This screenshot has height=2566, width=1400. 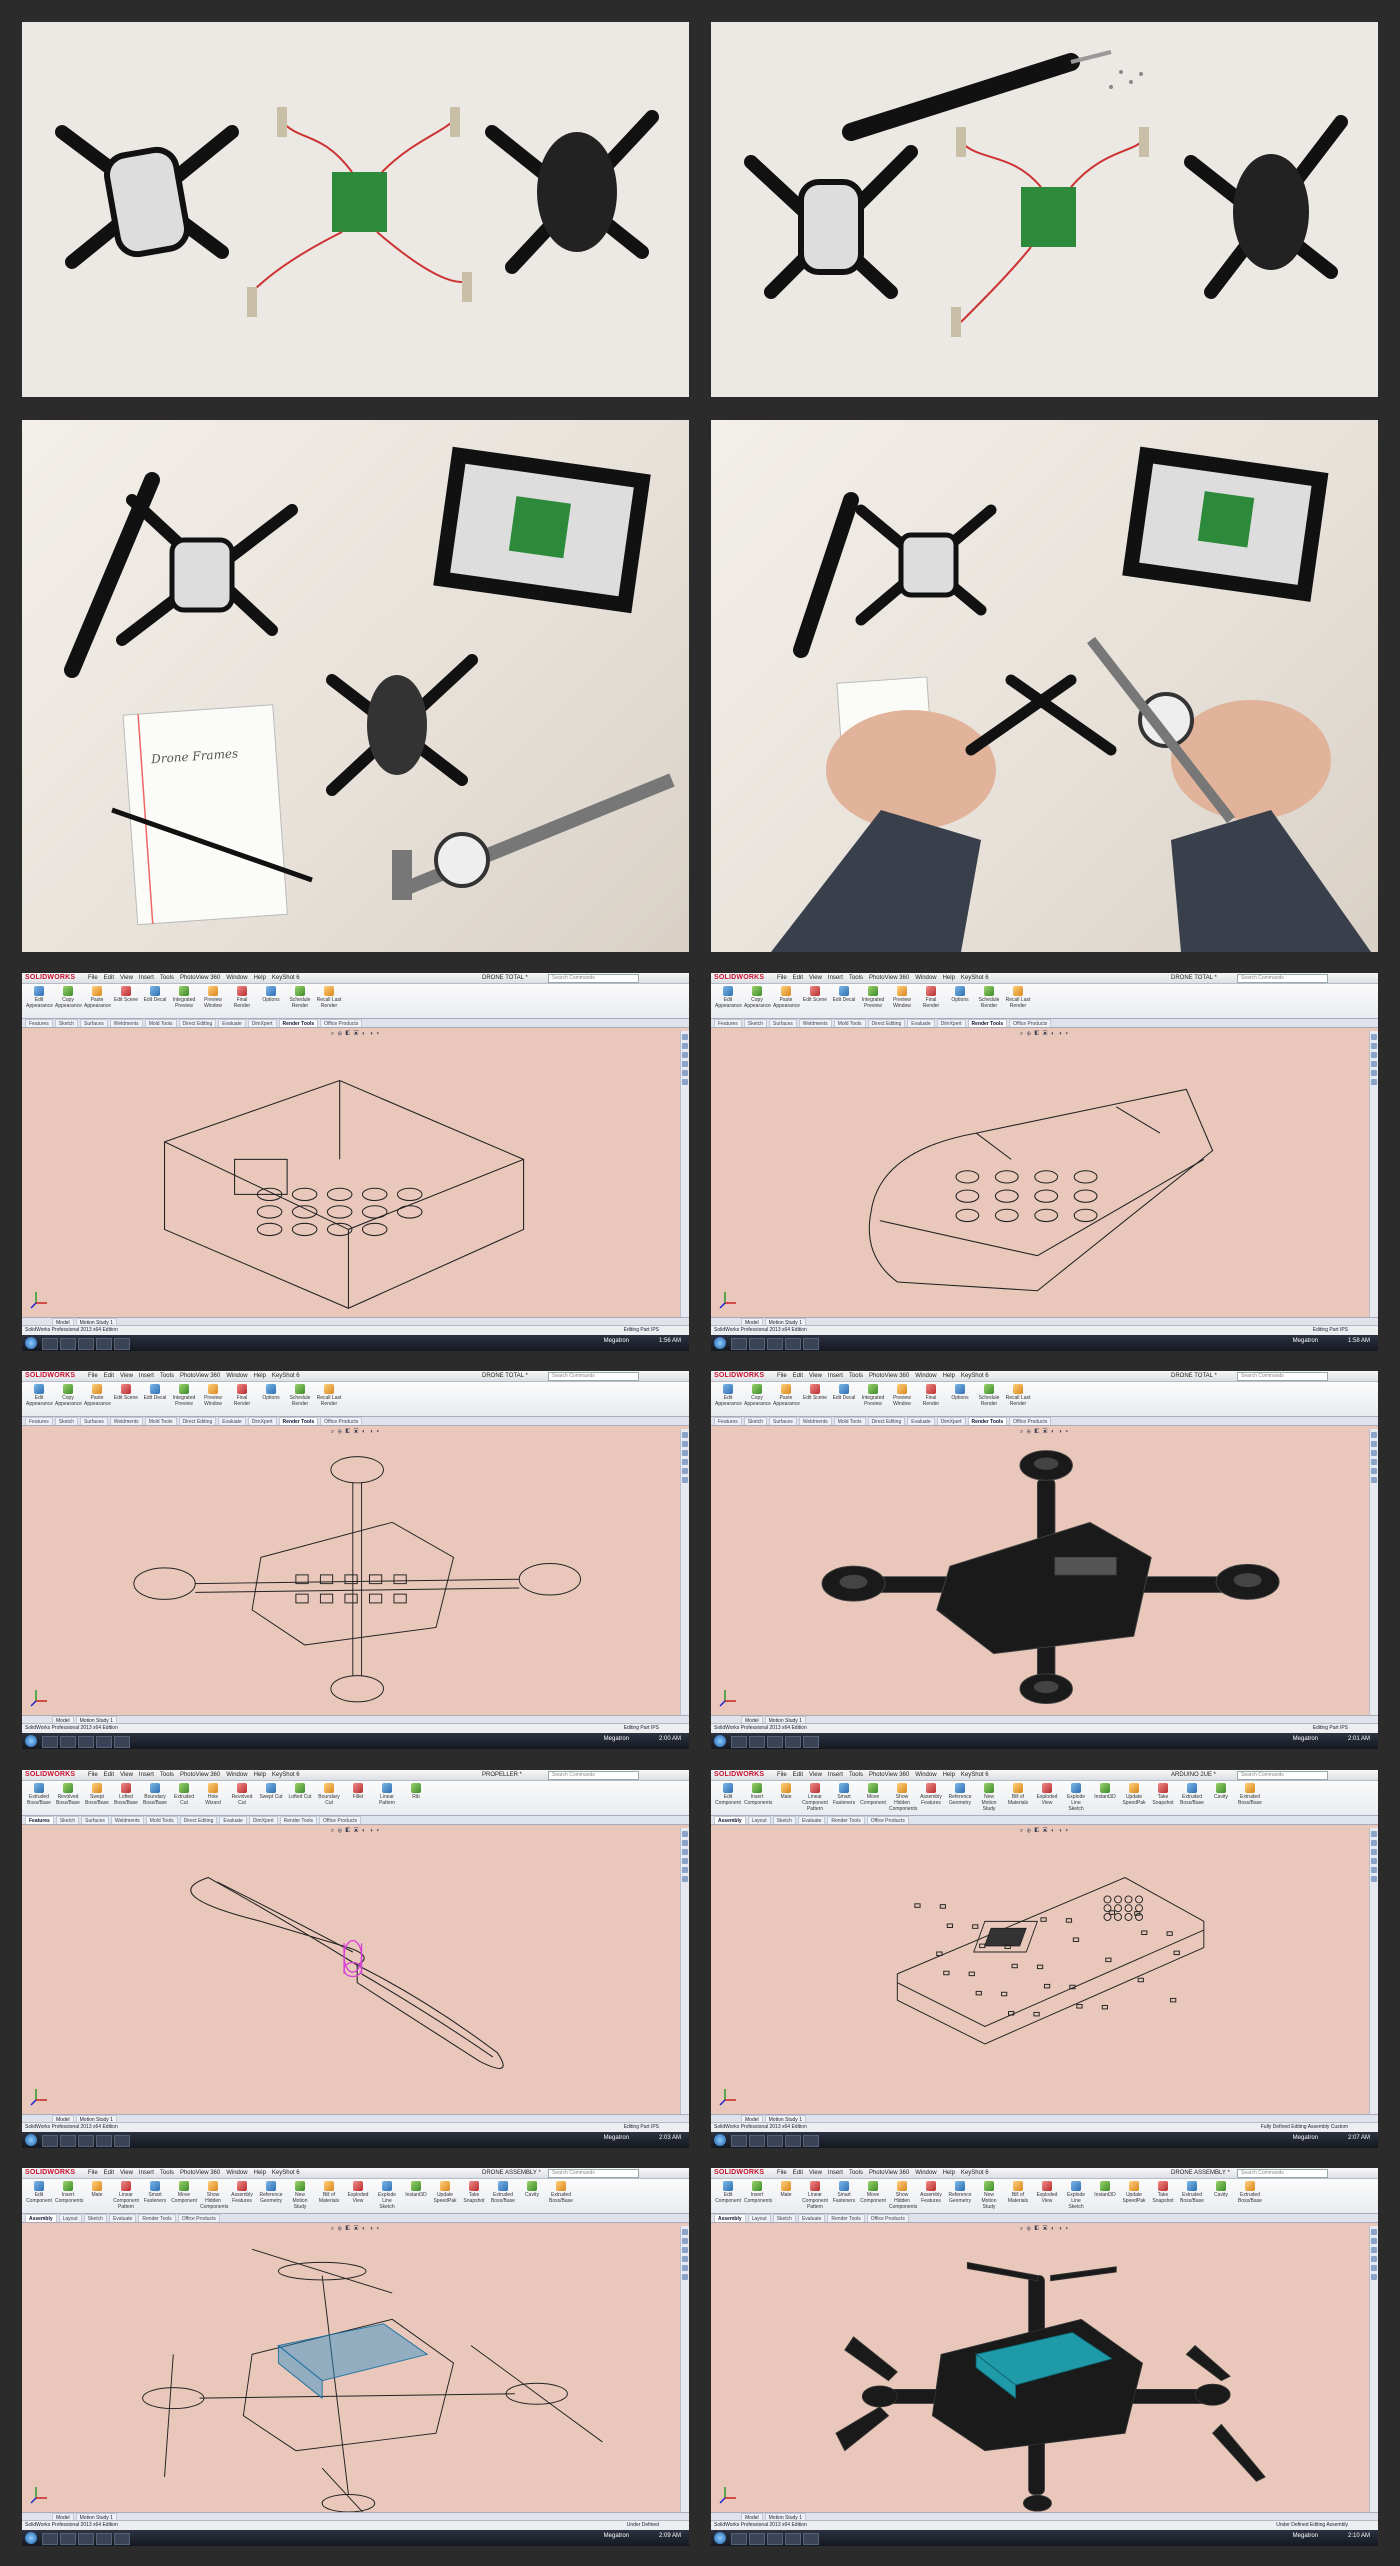 What do you see at coordinates (126, 1794) in the screenshot?
I see `ribbon-tool: Lofted Boss/Base` at bounding box center [126, 1794].